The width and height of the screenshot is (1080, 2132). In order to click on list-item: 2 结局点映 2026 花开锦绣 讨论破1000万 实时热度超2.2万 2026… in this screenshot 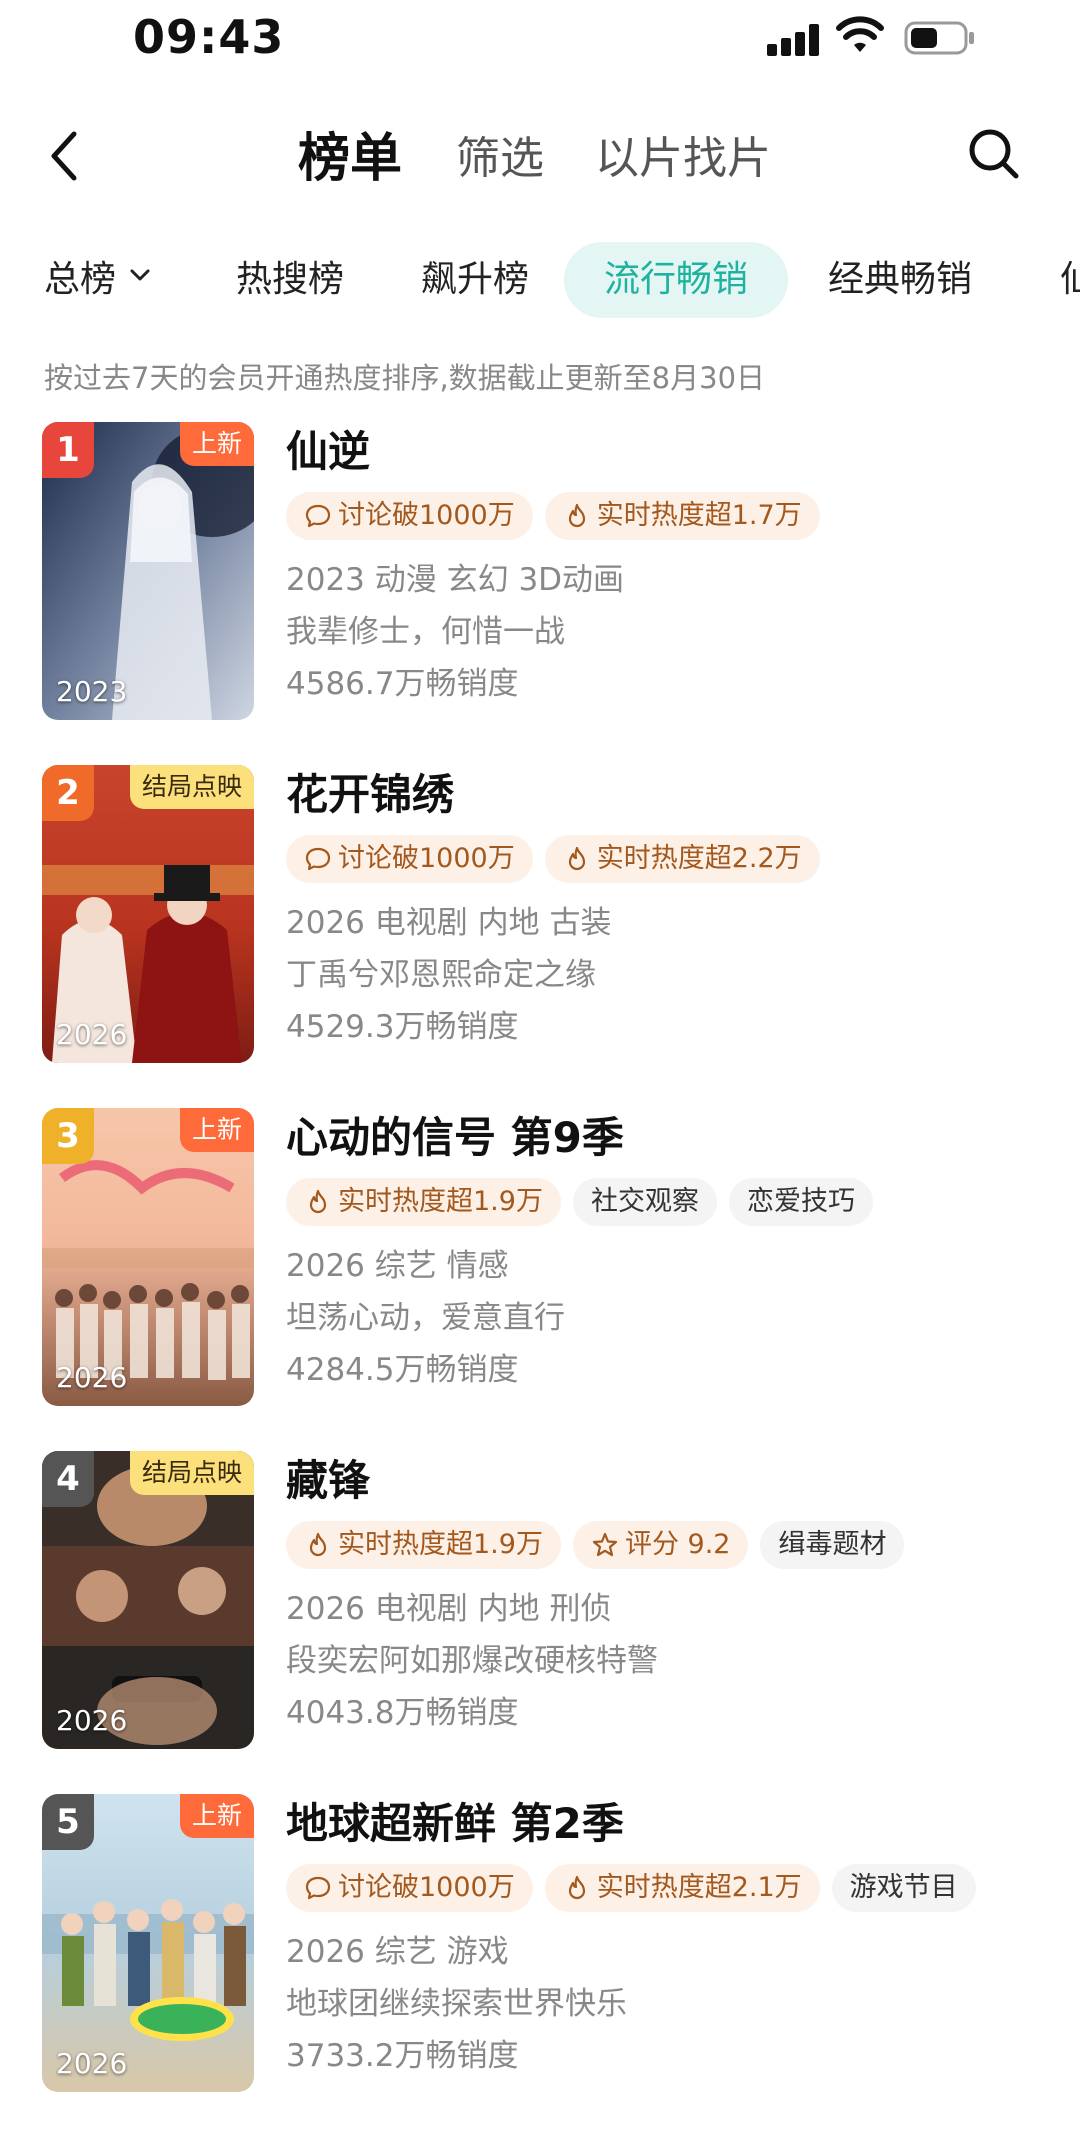, I will do `click(540, 915)`.